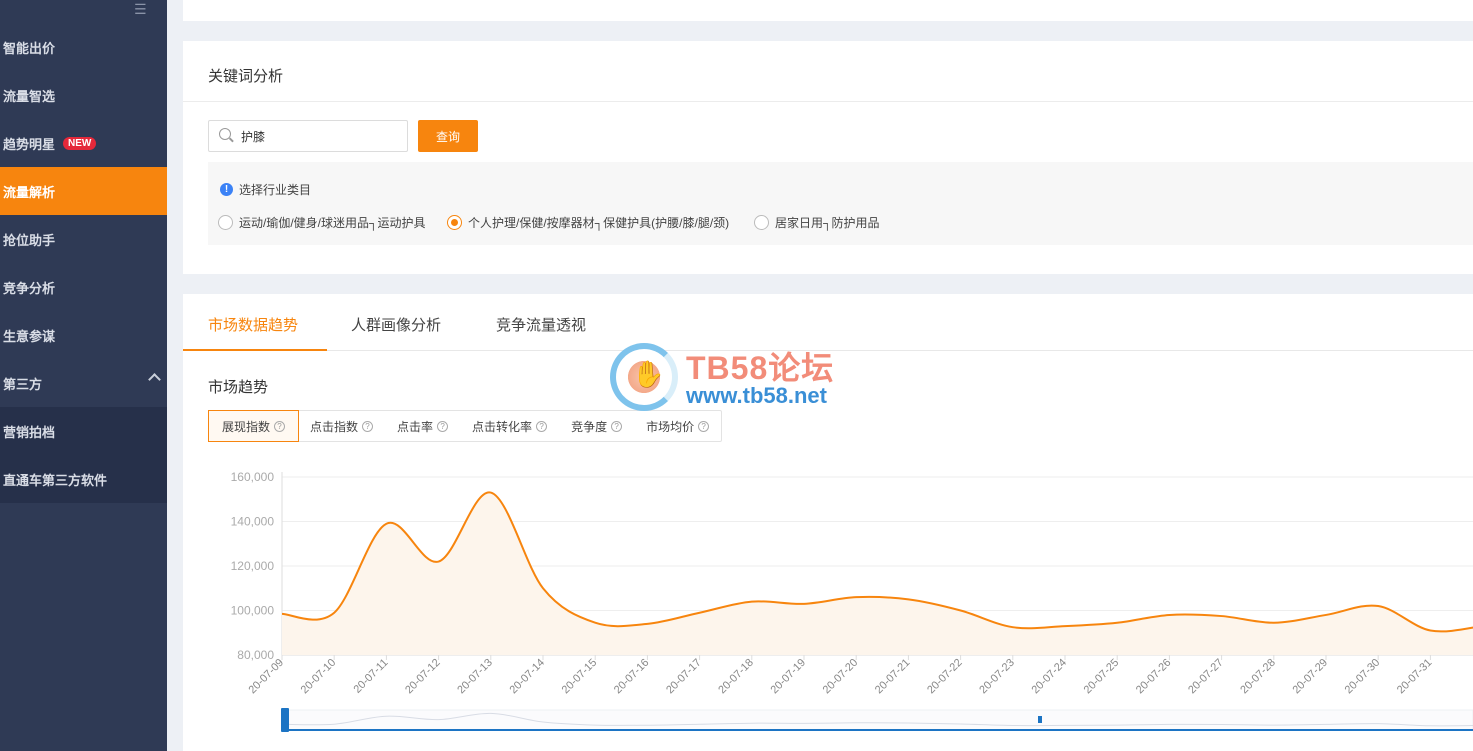 This screenshot has width=1473, height=751. I want to click on x-tick-label: 20-07-21, so click(893, 677).